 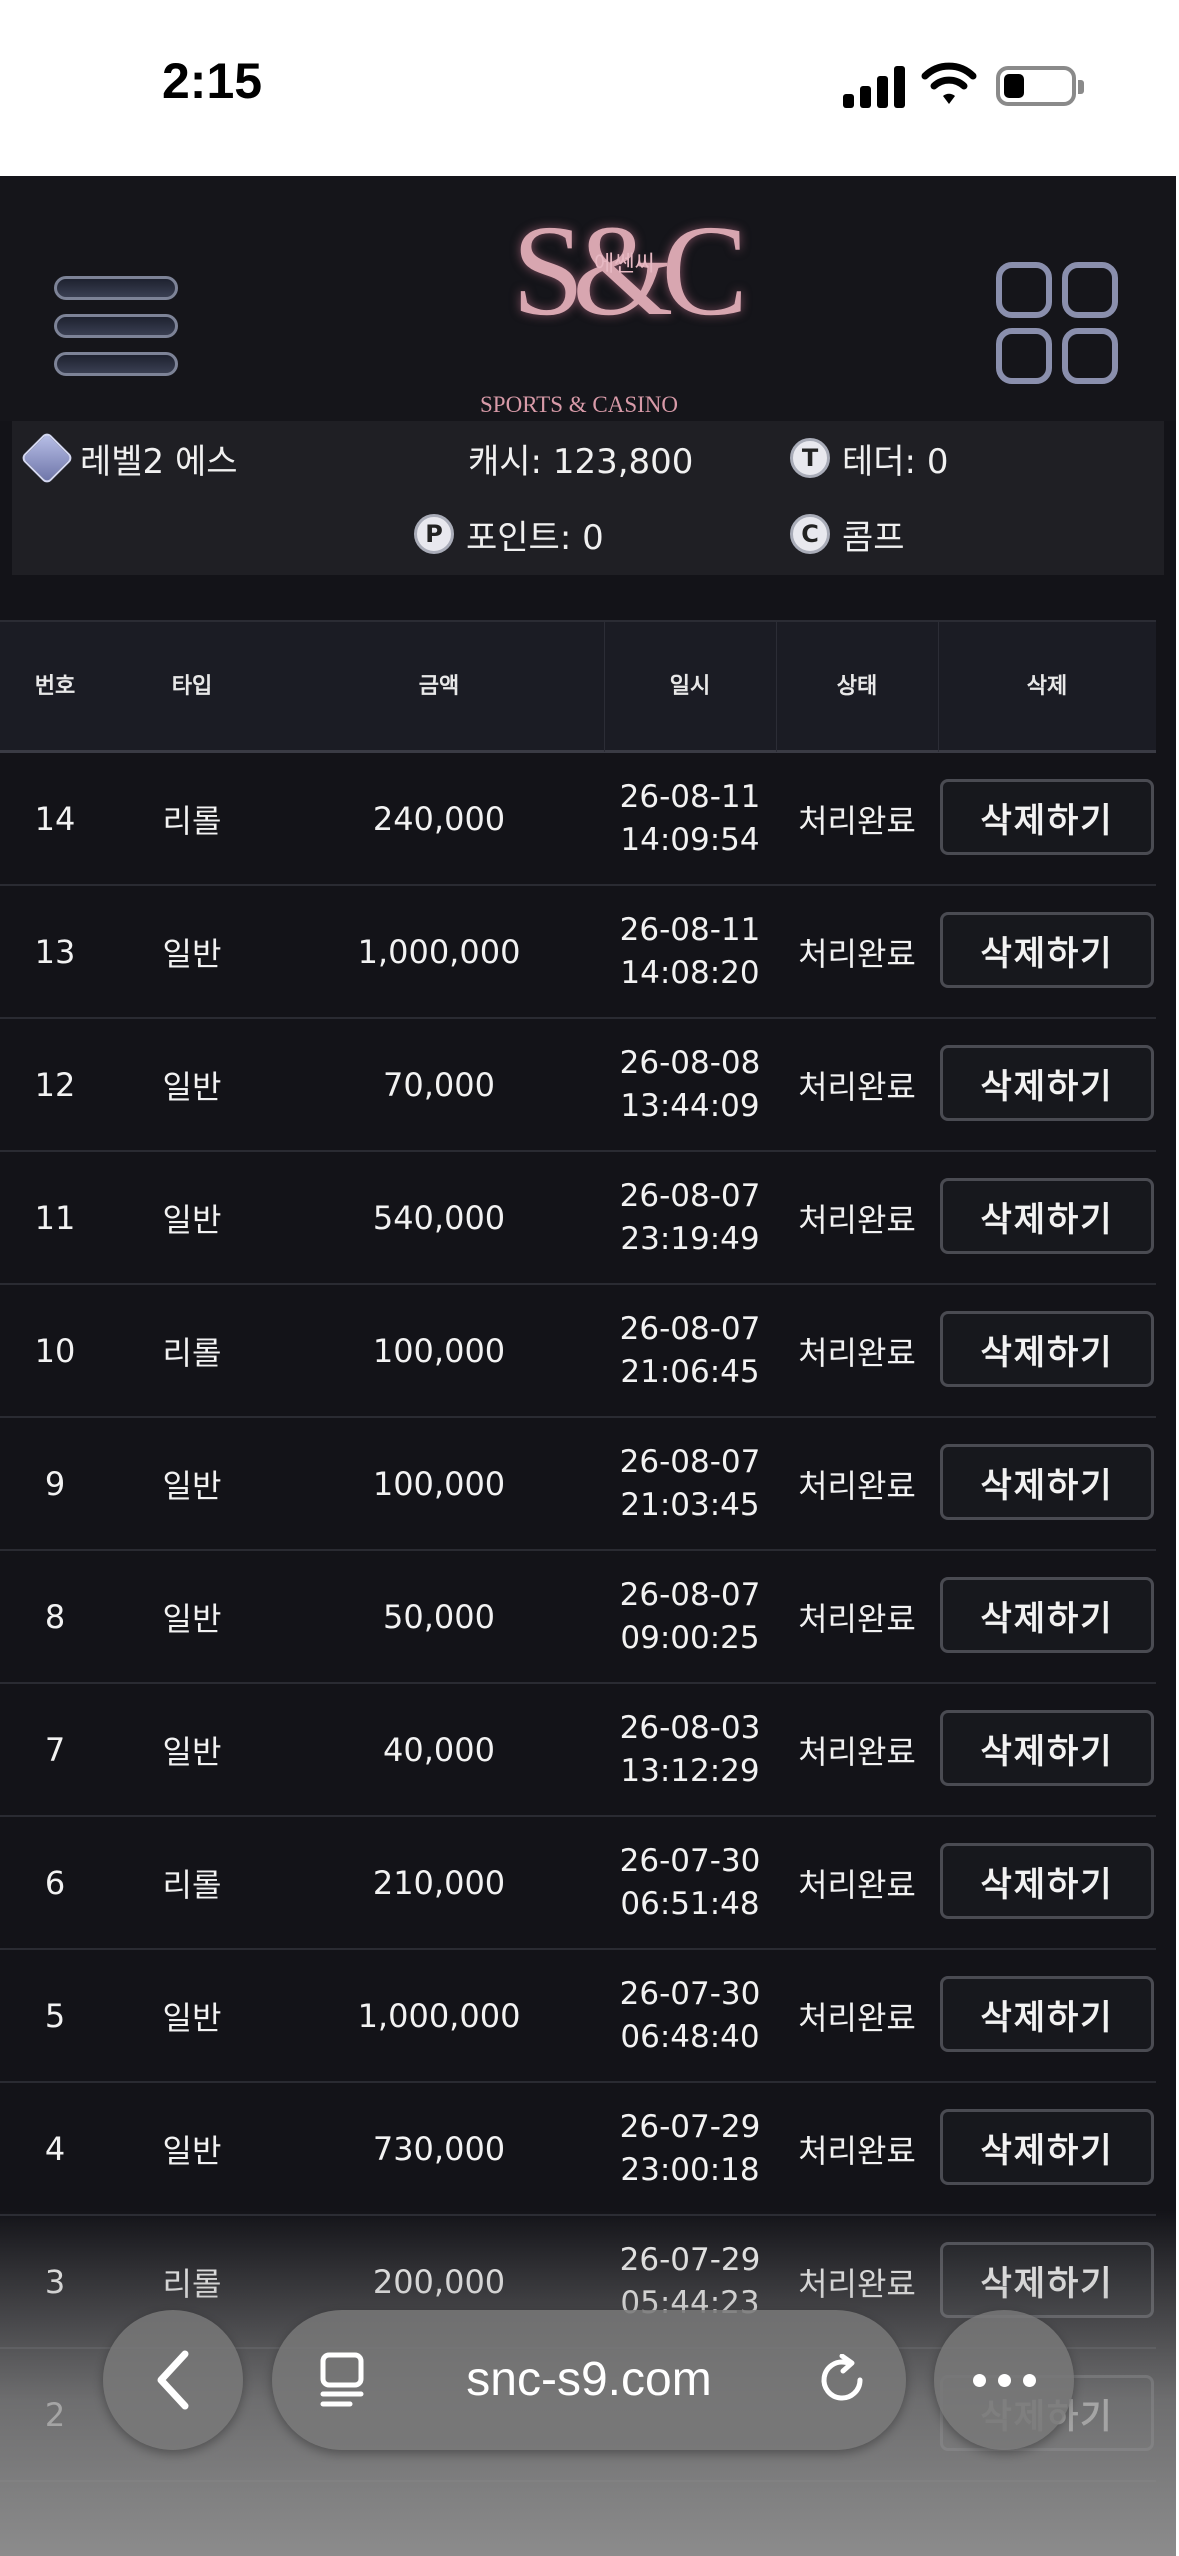 What do you see at coordinates (578, 1484) in the screenshot?
I see `table-row: 9 일반 100,000 26-08-07 21:03:45 처리완료 삭제하기` at bounding box center [578, 1484].